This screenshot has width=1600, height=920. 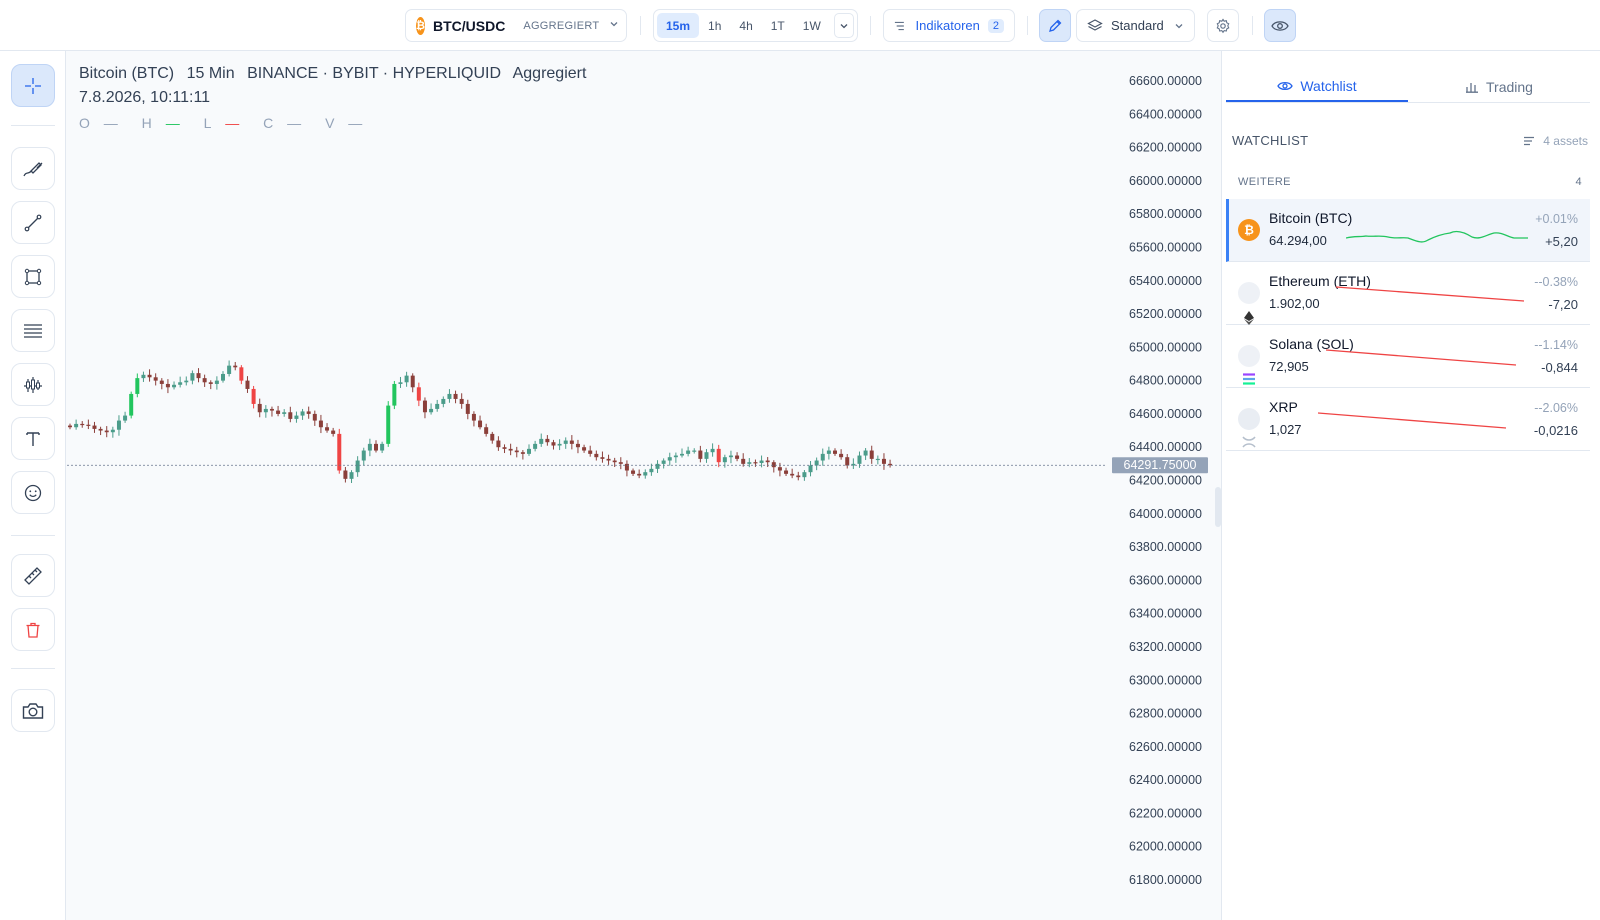 I want to click on group-name: WEITERE, so click(x=1264, y=182).